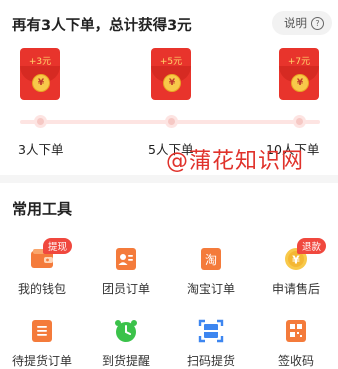  I want to click on pickup-order-icon, so click(42, 331).